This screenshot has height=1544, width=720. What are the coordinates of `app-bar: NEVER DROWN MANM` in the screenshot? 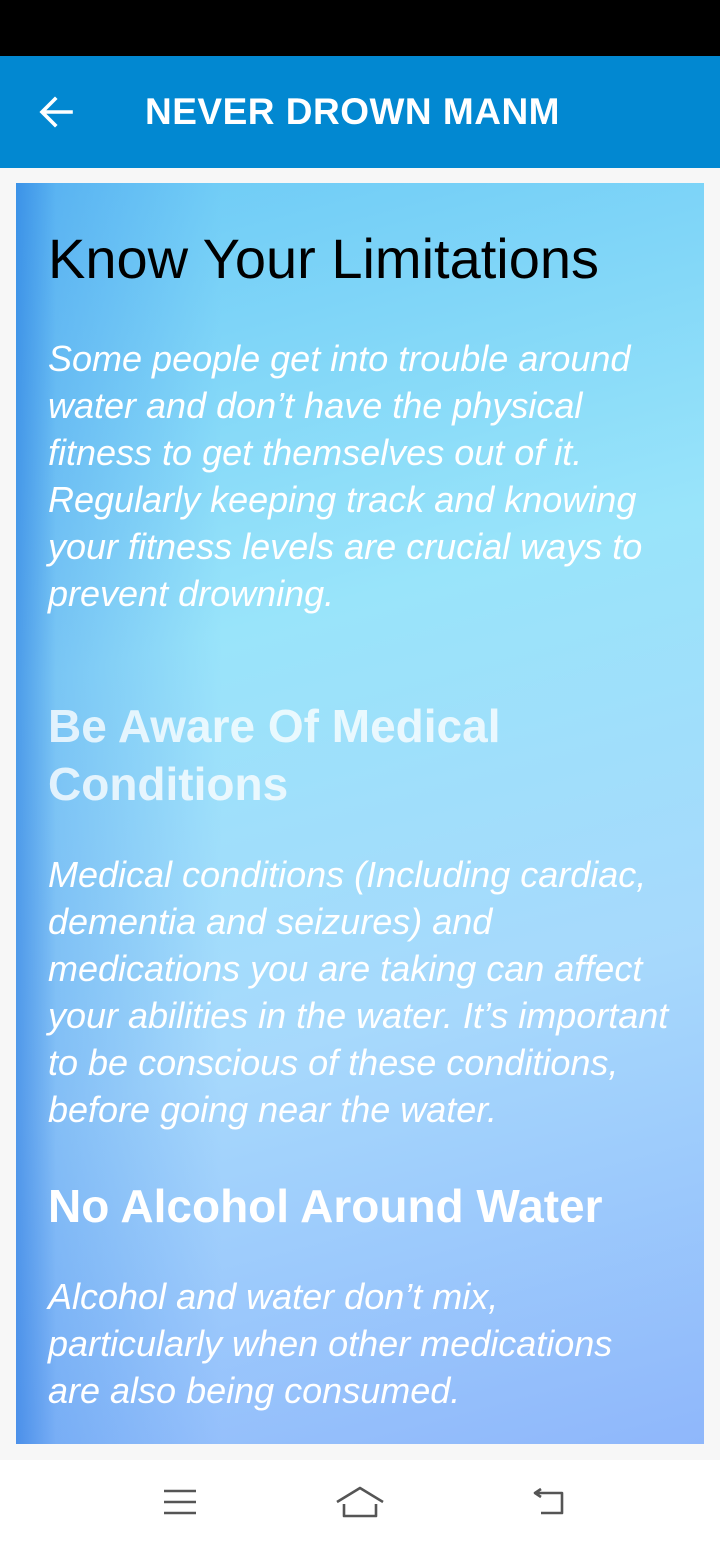 It's located at (360, 112).